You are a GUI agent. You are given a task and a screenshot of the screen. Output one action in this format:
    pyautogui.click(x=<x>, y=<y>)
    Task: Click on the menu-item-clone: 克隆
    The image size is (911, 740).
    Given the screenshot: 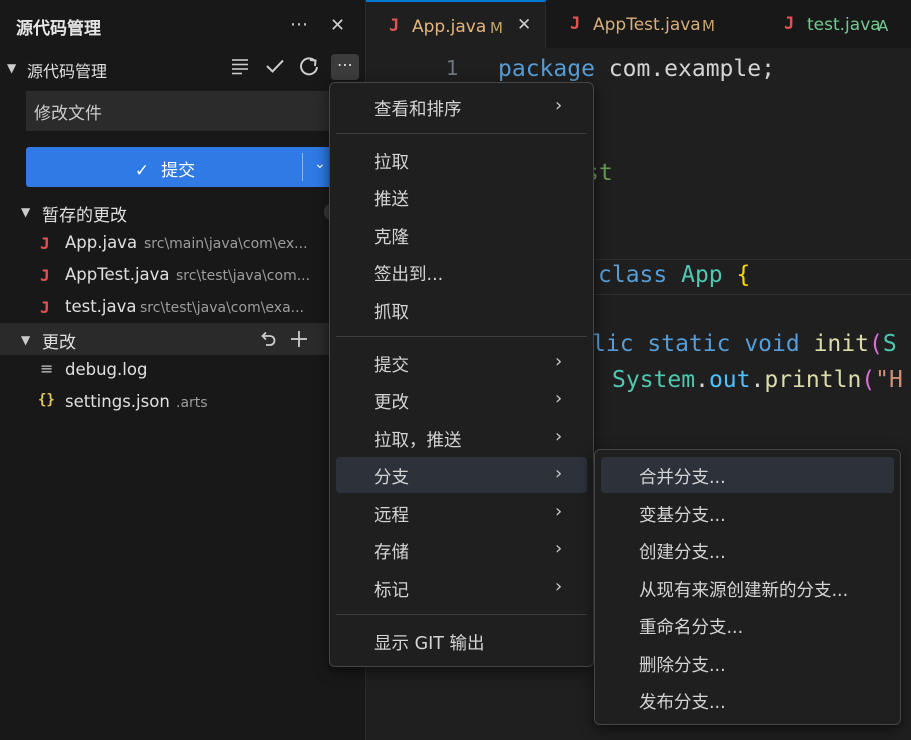 What is the action you would take?
    pyautogui.click(x=461, y=235)
    